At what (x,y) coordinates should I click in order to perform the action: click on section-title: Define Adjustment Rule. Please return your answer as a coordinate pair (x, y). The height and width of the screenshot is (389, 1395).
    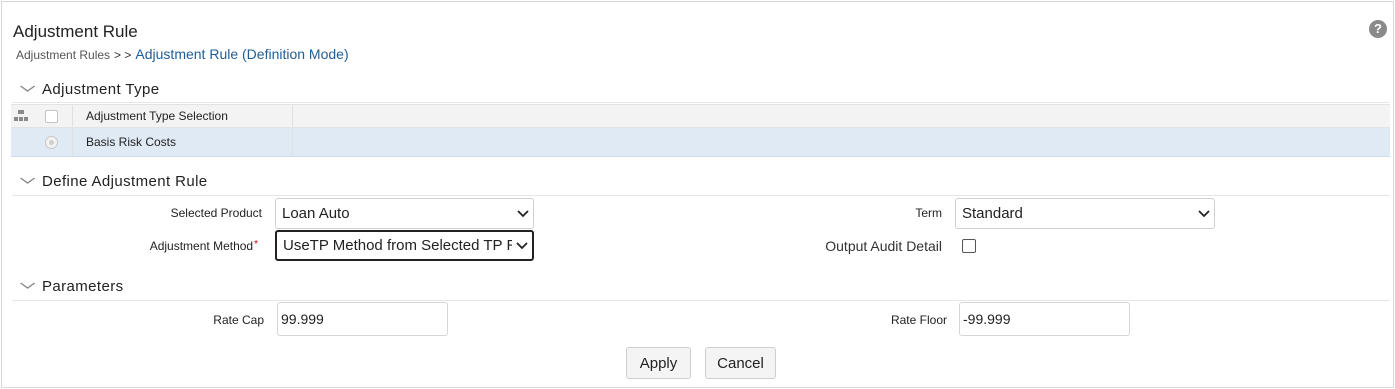
    Looking at the image, I should click on (125, 181).